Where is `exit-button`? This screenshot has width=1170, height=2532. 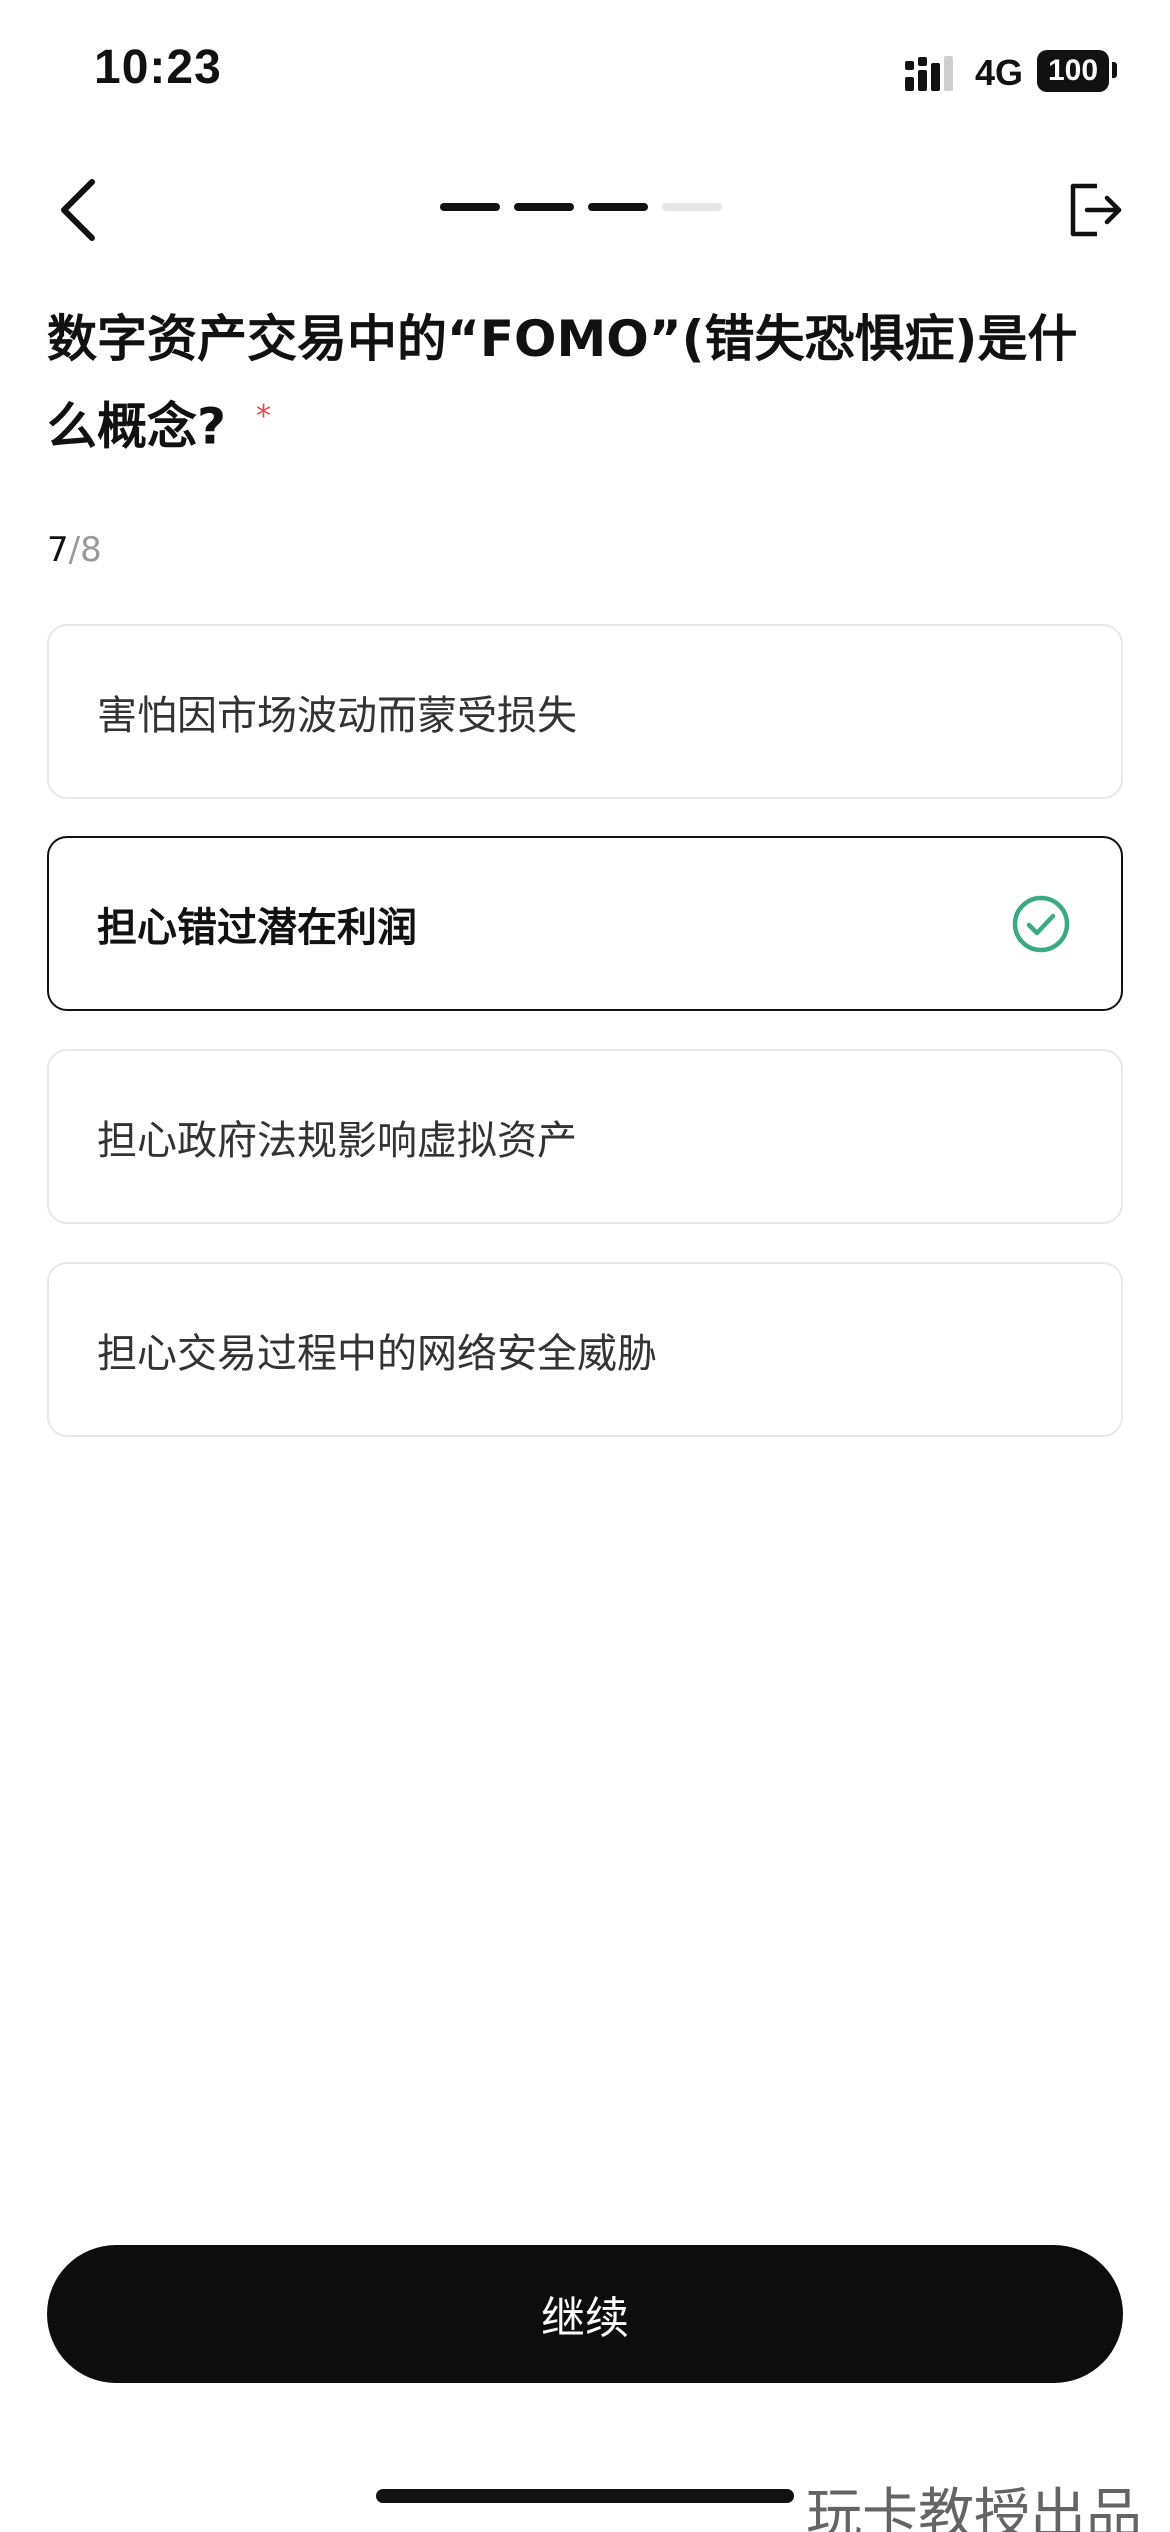 exit-button is located at coordinates (1095, 210).